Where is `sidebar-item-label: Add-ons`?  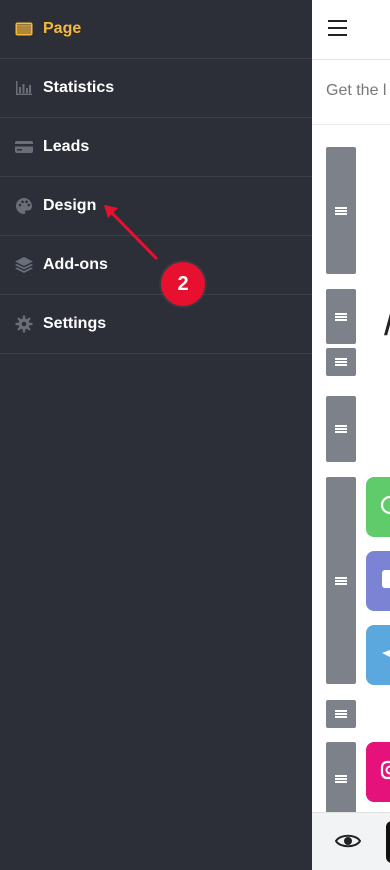
sidebar-item-label: Add-ons is located at coordinates (75, 264).